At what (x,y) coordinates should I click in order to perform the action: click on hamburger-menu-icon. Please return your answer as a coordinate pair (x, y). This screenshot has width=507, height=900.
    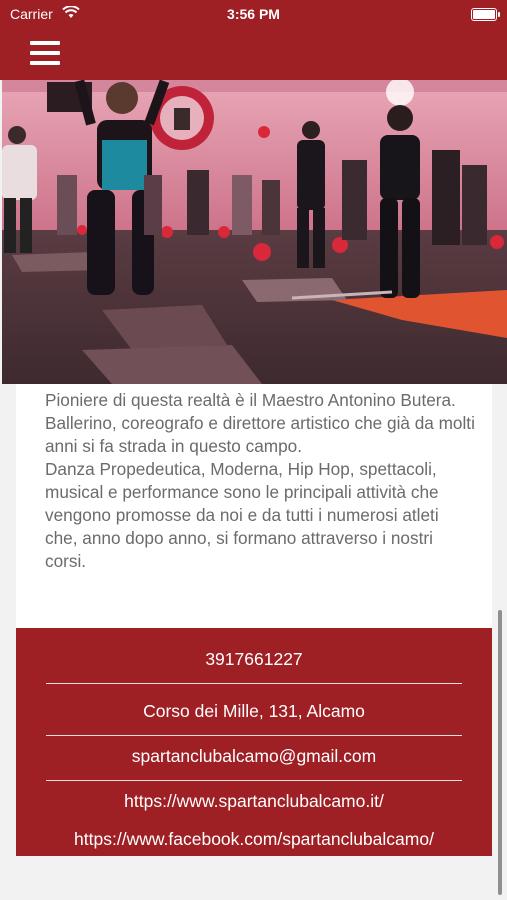
    Looking at the image, I should click on (45, 53).